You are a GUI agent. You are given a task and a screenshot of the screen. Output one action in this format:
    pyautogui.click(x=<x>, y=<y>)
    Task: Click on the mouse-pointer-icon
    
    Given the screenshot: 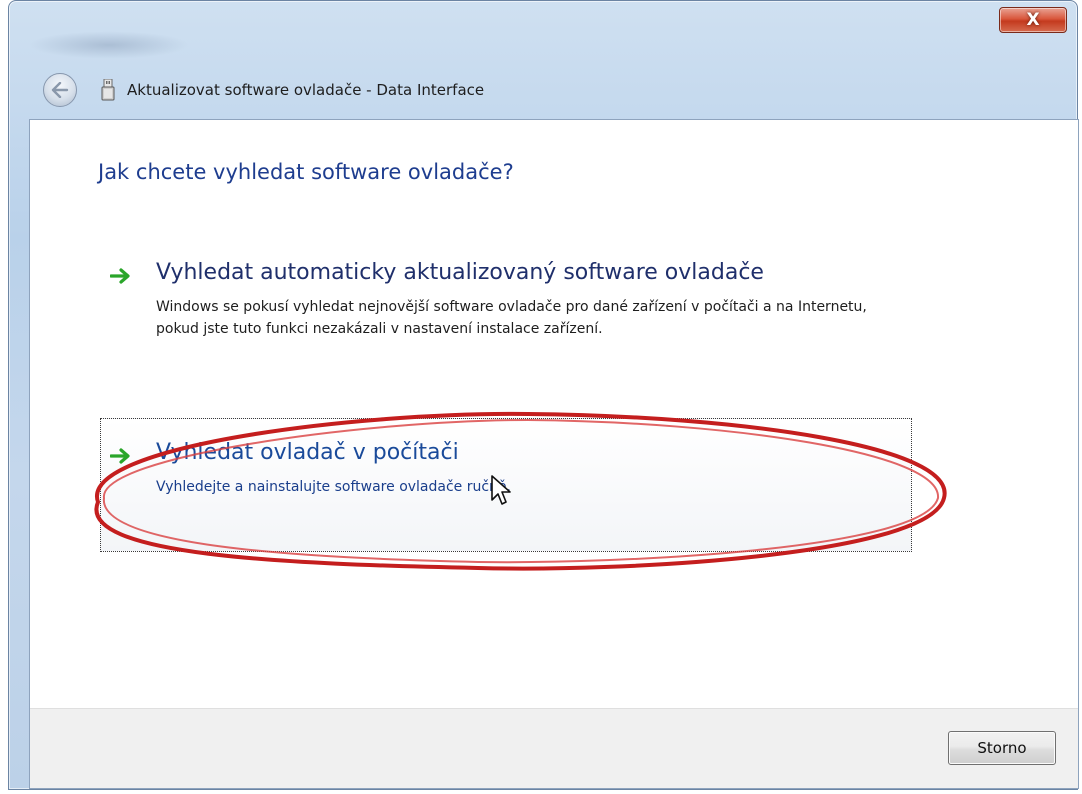 What is the action you would take?
    pyautogui.click(x=501, y=490)
    